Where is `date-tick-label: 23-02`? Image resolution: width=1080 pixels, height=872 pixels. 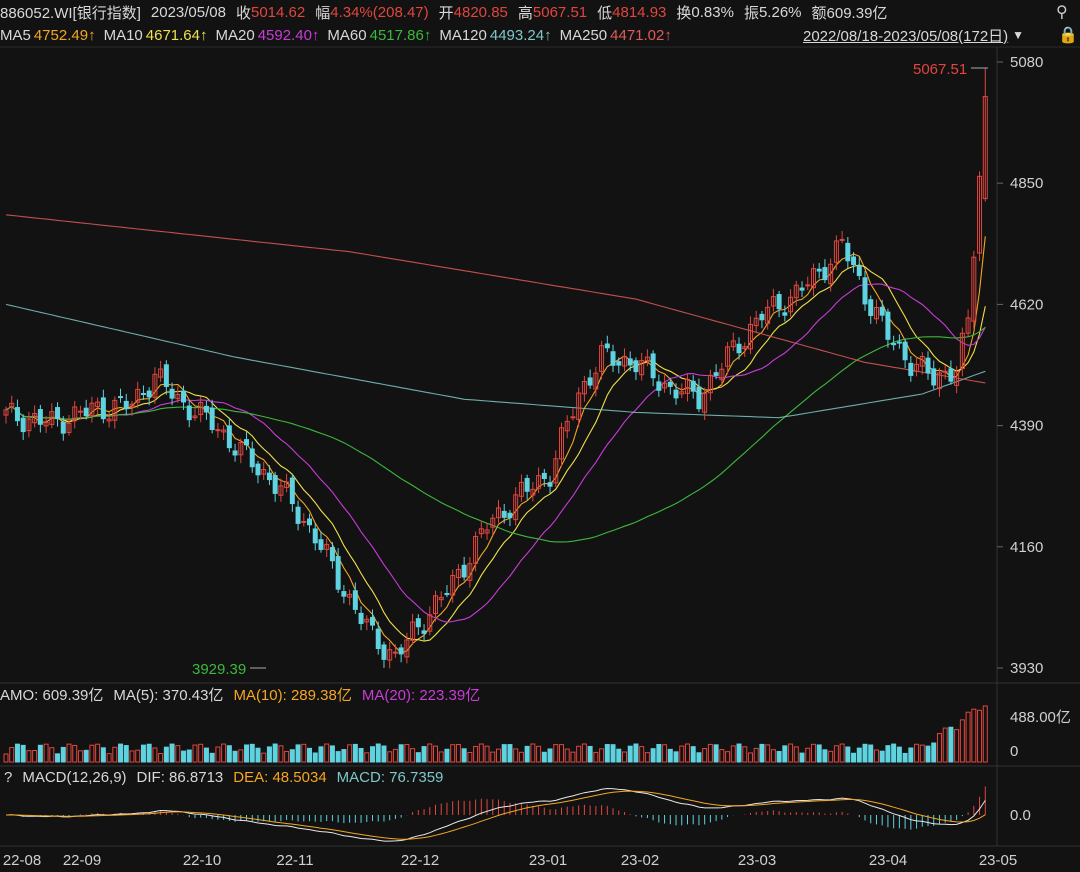
date-tick-label: 23-02 is located at coordinates (640, 860).